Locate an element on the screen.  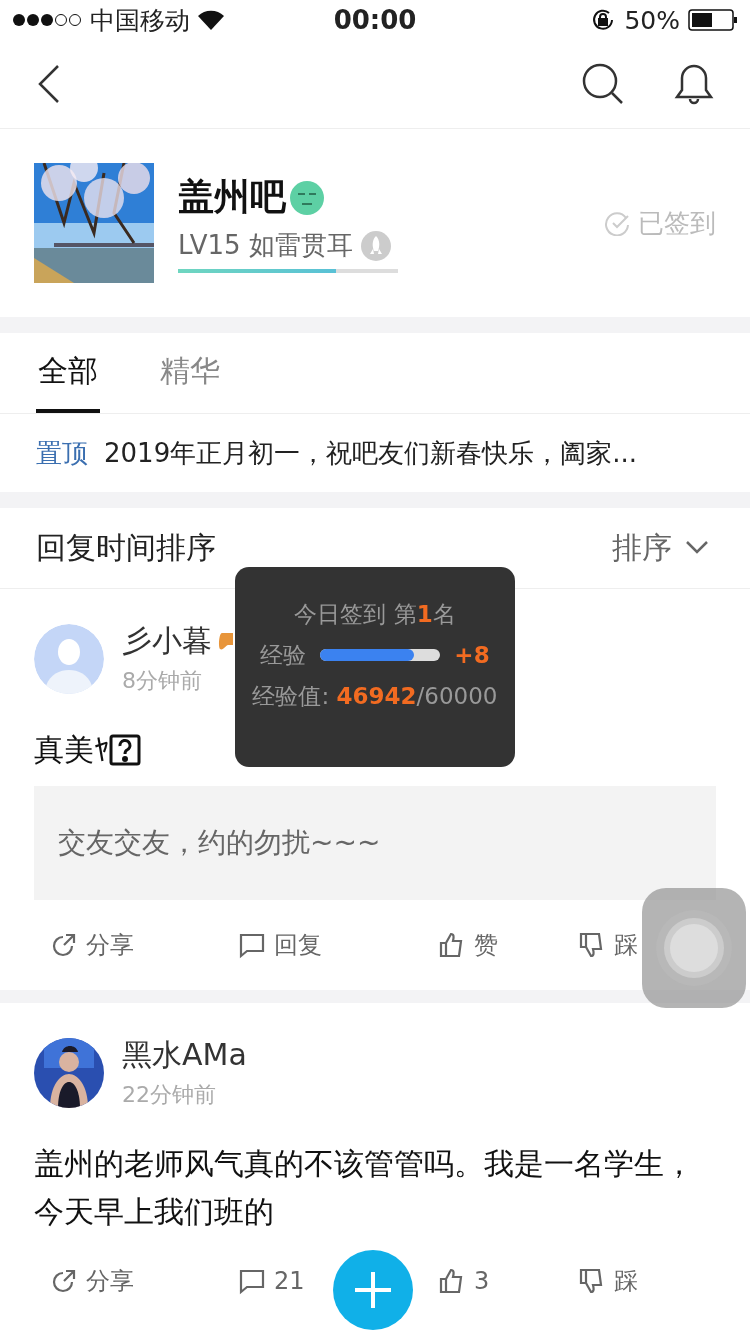
exp-gain: +8 is located at coordinates (472, 655).